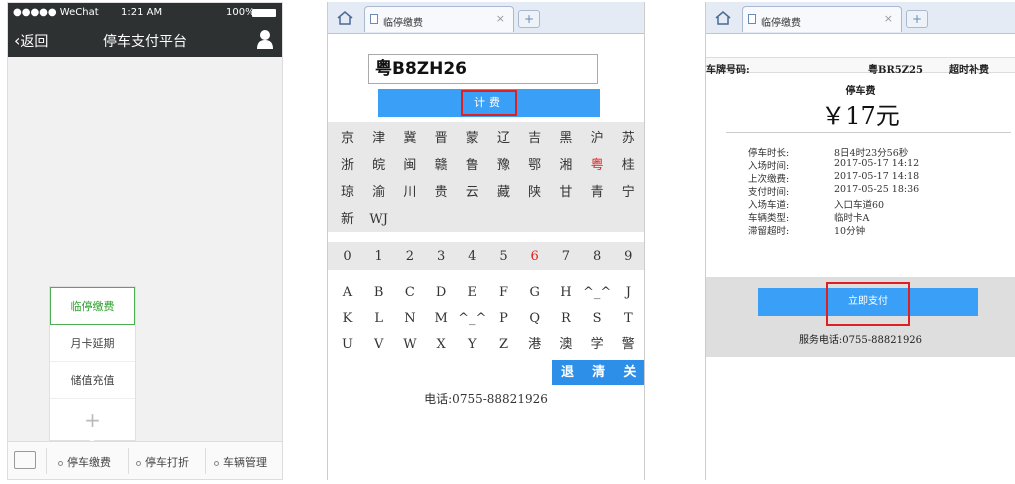 The height and width of the screenshot is (484, 1015). I want to click on menu-item-recharge: 储值充值, so click(92, 380).